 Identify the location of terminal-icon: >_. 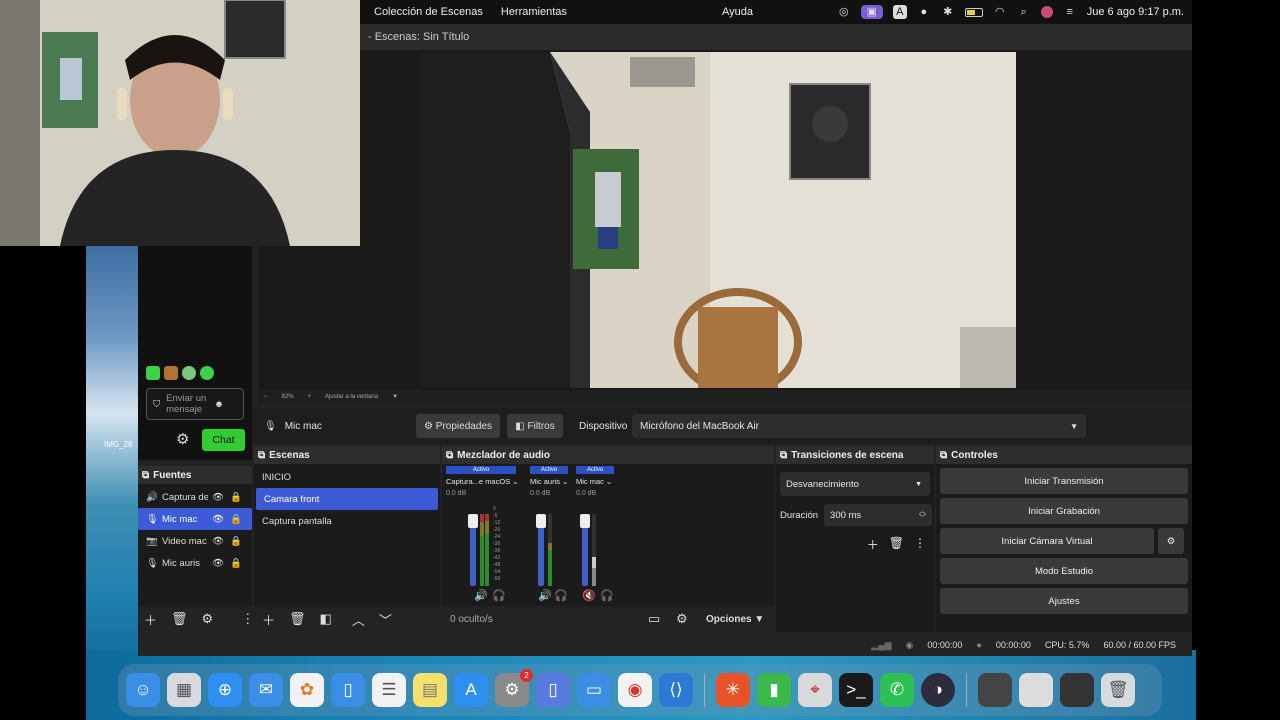
(856, 690).